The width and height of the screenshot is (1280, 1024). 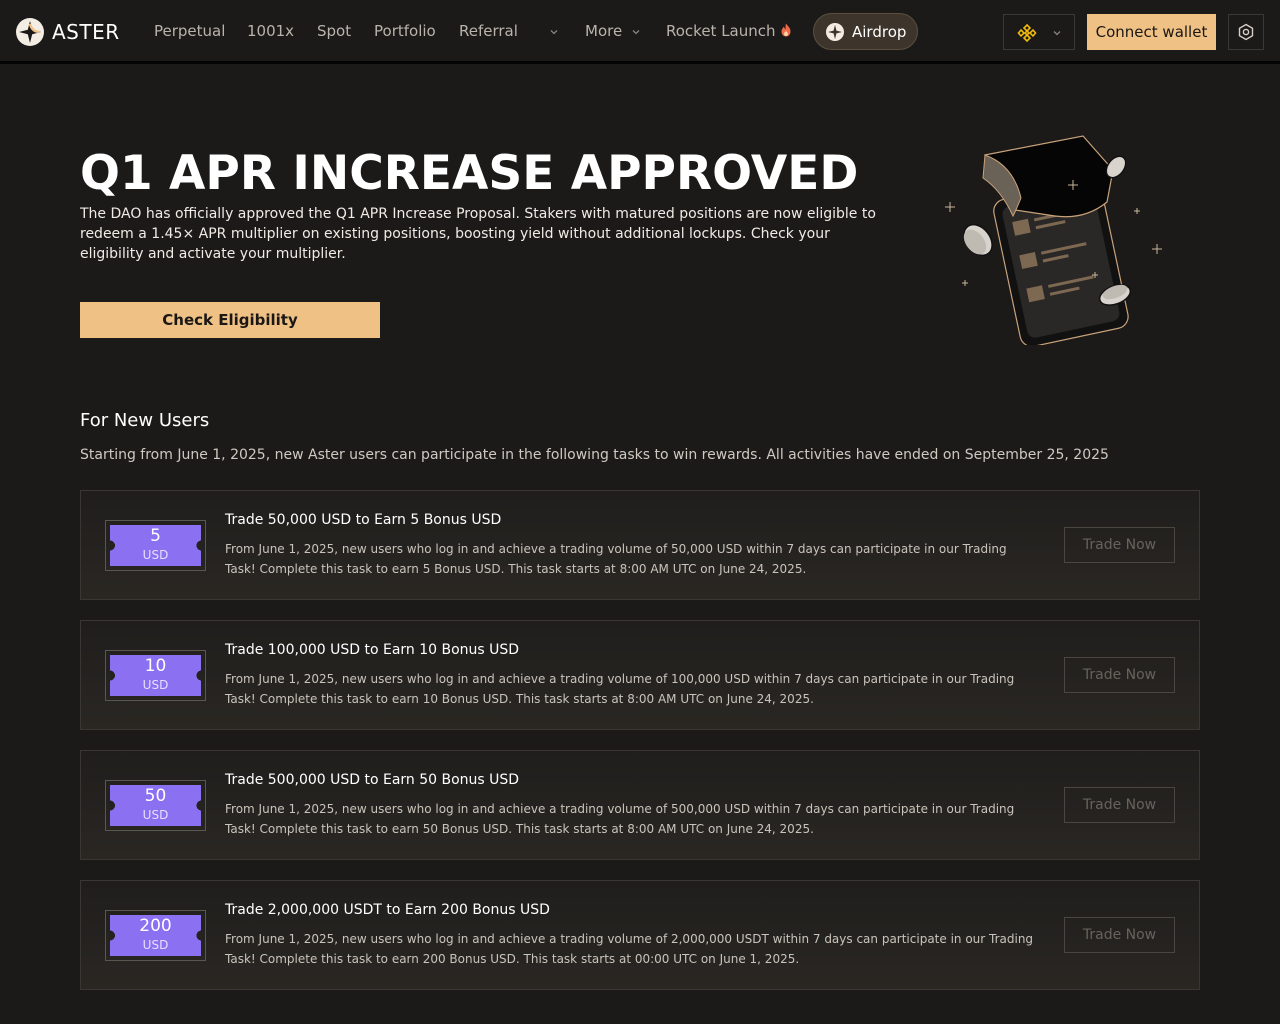 I want to click on reward-ticket: 10 USD, so click(x=155, y=675).